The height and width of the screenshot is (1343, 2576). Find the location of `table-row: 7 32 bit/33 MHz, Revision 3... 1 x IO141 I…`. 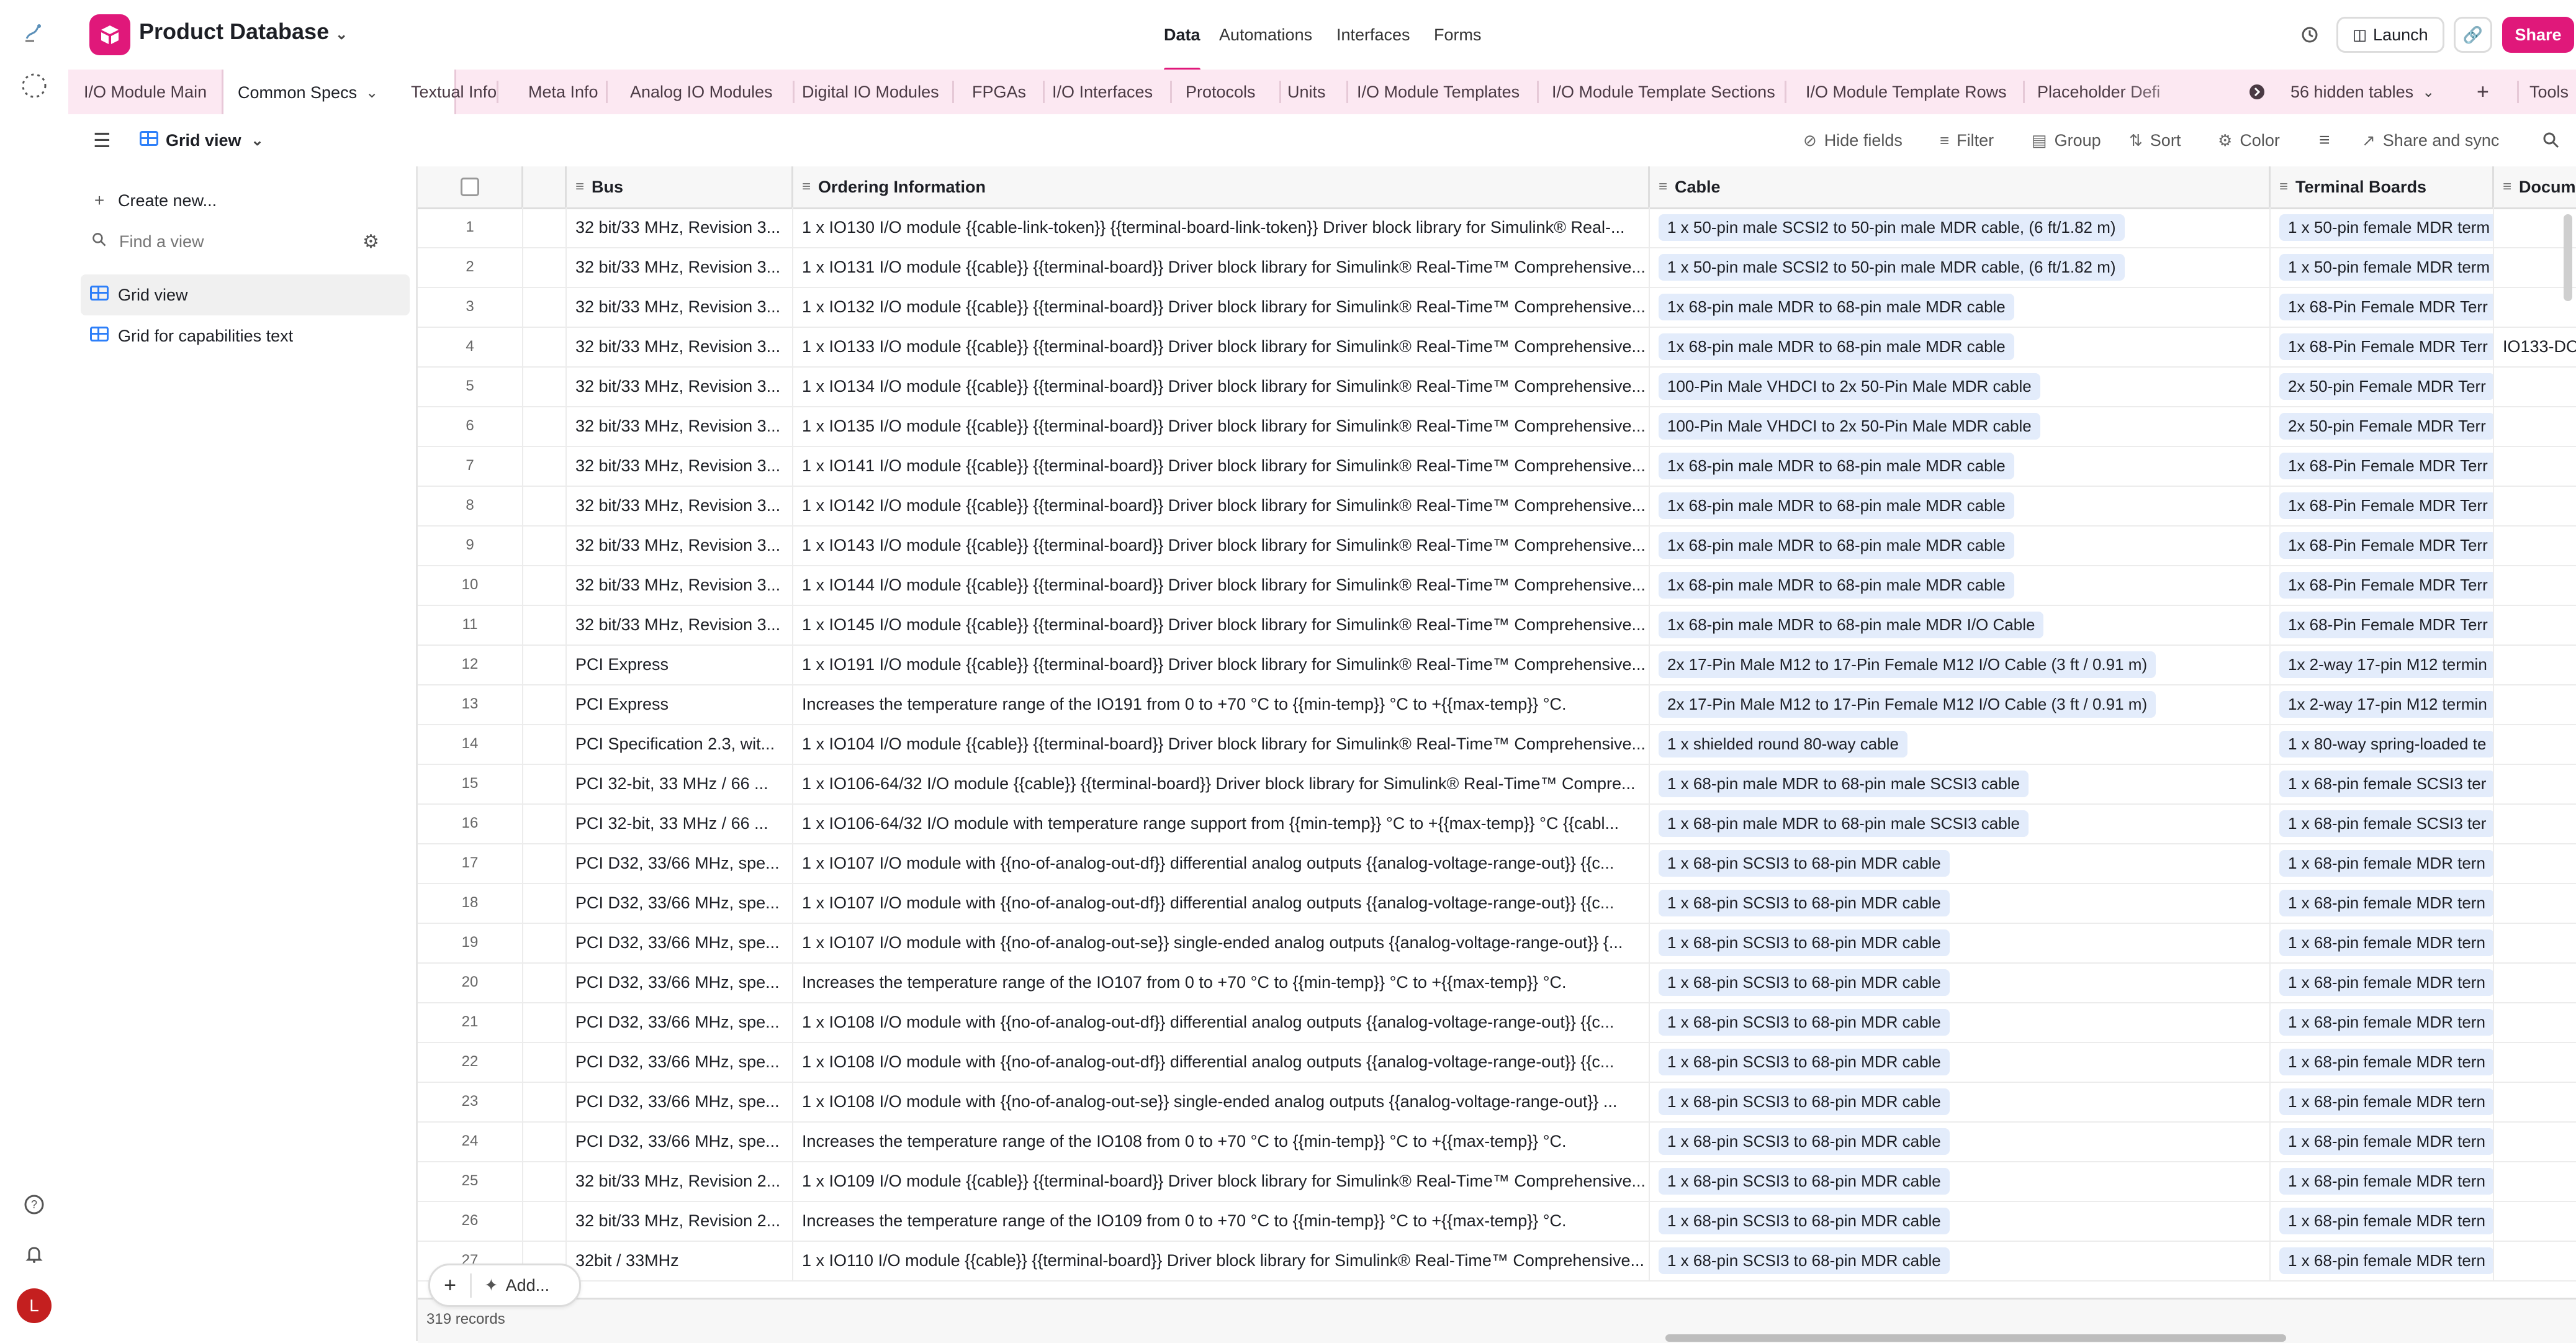

table-row: 7 32 bit/33 MHz, Revision 3... 1 x IO141 I… is located at coordinates (1497, 466).